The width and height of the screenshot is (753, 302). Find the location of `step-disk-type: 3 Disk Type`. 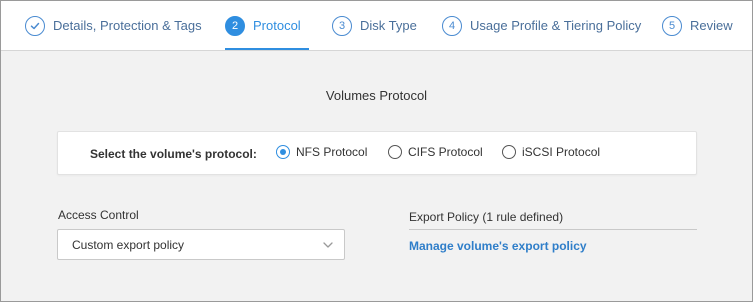

step-disk-type: 3 Disk Type is located at coordinates (374, 25).